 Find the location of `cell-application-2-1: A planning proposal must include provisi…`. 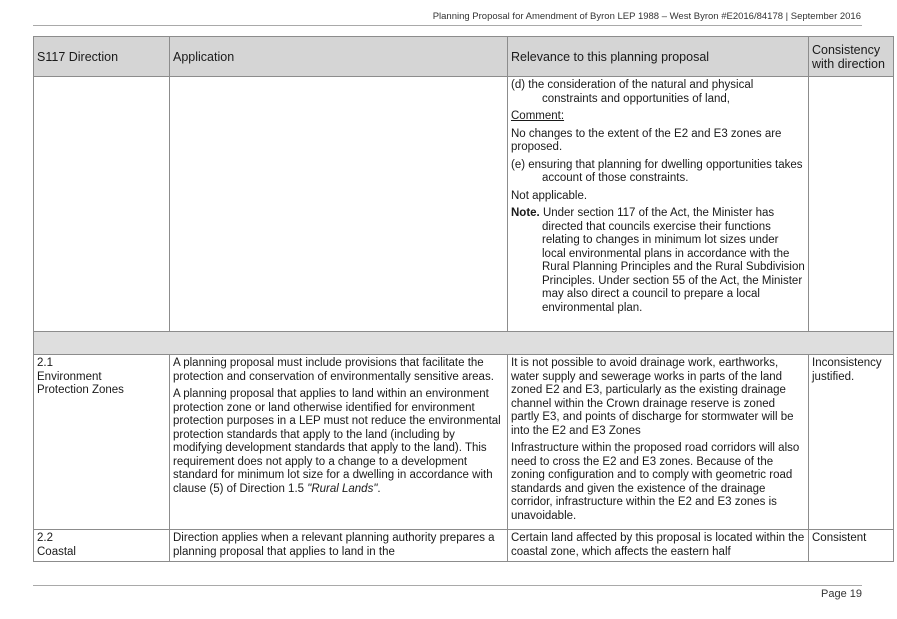

cell-application-2-1: A planning proposal must include provisi… is located at coordinates (338, 442).